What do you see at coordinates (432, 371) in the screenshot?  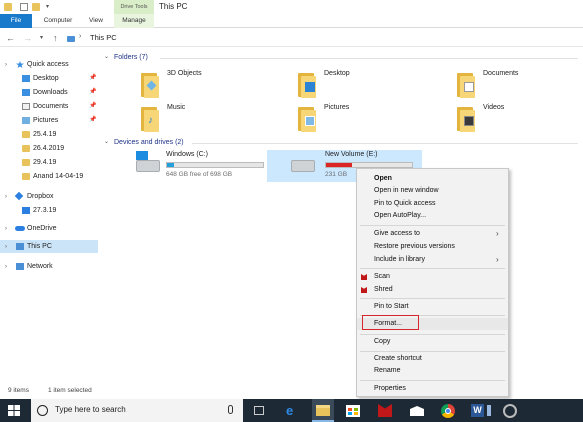 I see `menu-item-rename: Rename` at bounding box center [432, 371].